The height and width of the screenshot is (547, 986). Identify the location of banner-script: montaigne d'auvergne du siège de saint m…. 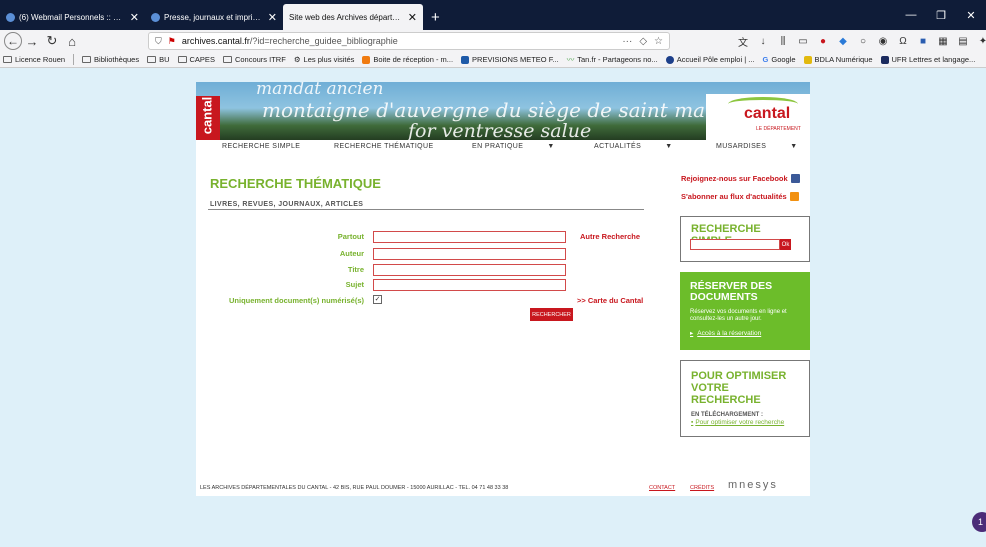
(502, 110).